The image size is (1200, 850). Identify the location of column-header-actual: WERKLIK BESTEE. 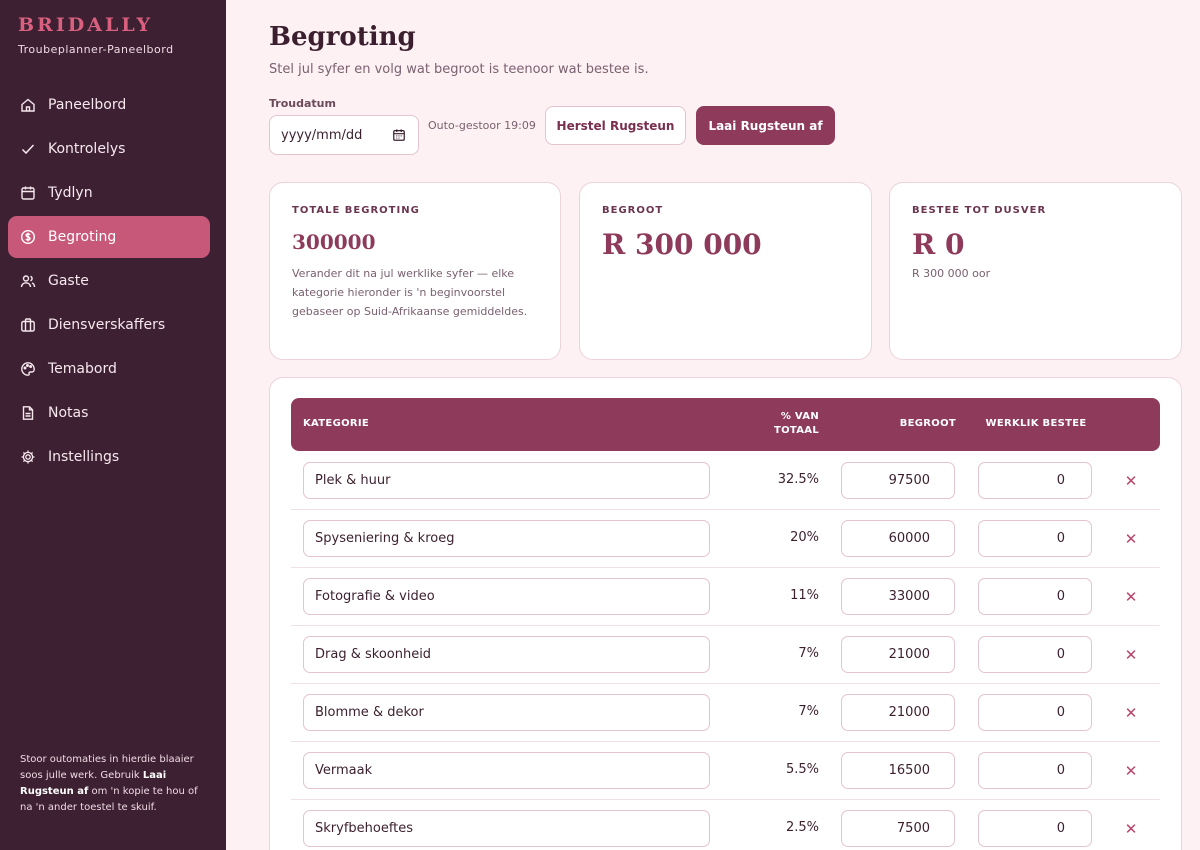
(1036, 423).